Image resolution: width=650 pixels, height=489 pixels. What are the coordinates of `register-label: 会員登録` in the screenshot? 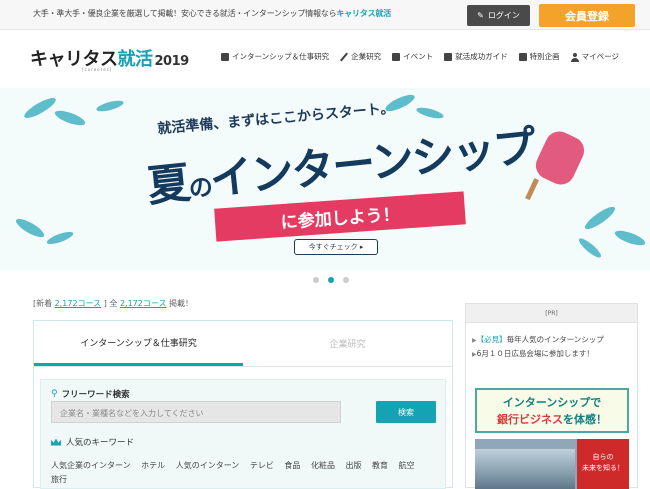 It's located at (587, 16).